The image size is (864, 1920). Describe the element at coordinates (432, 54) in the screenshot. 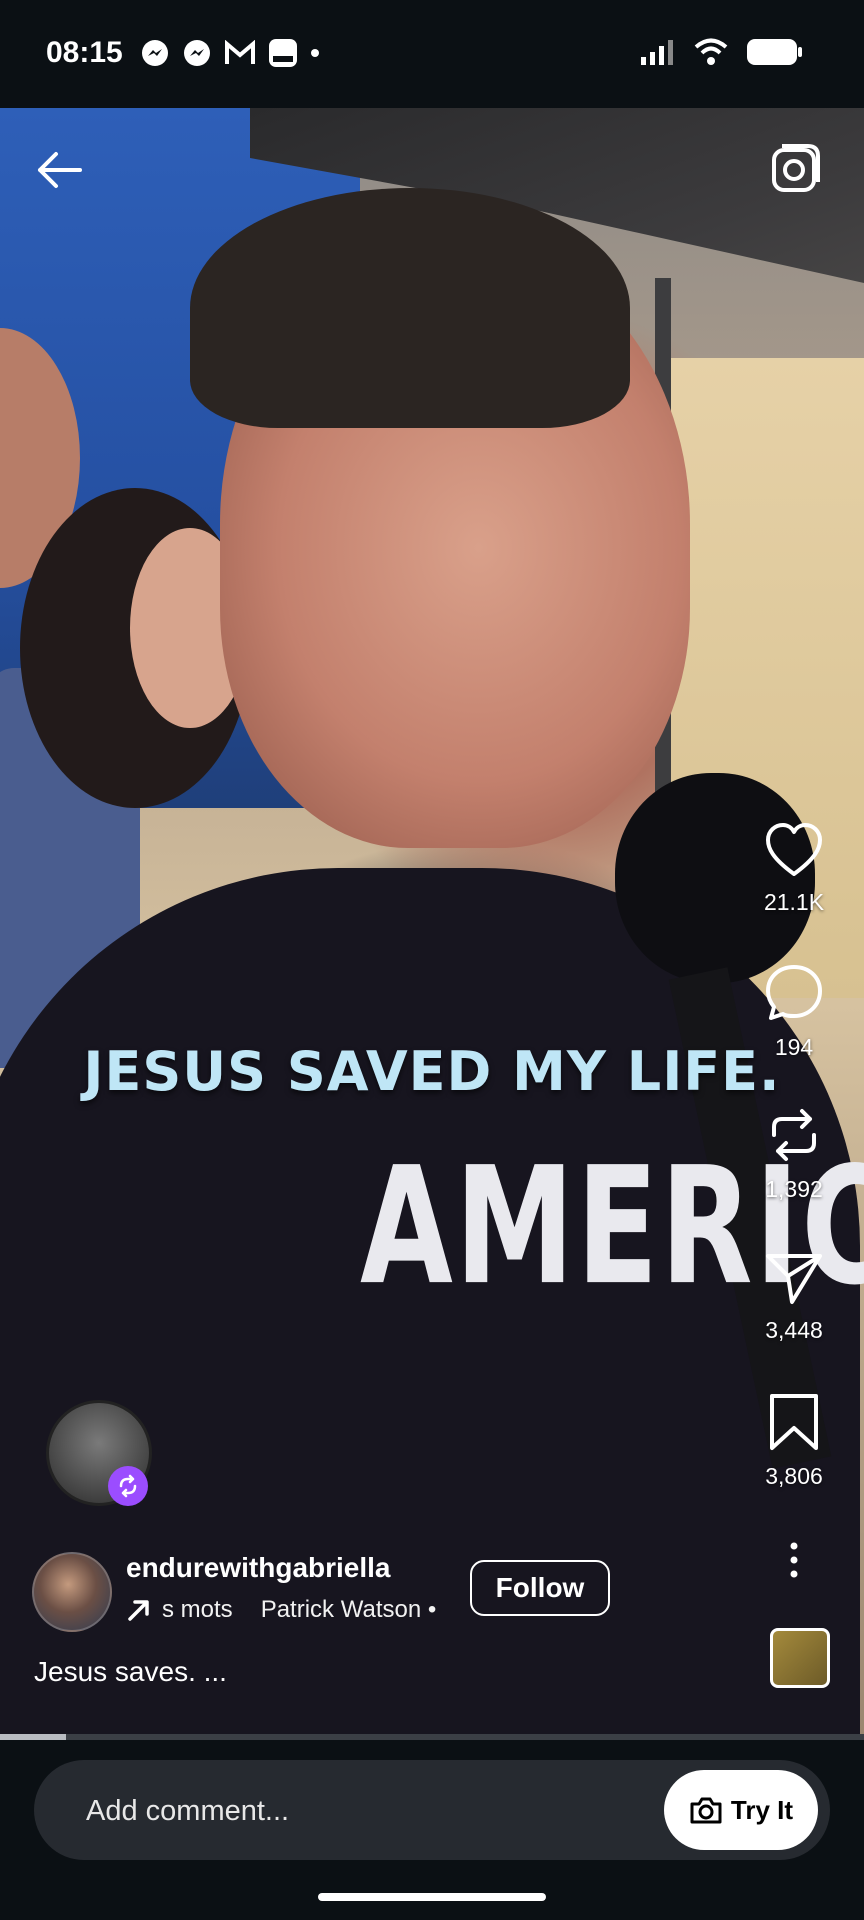

I see `status-bar: 08:15` at that location.